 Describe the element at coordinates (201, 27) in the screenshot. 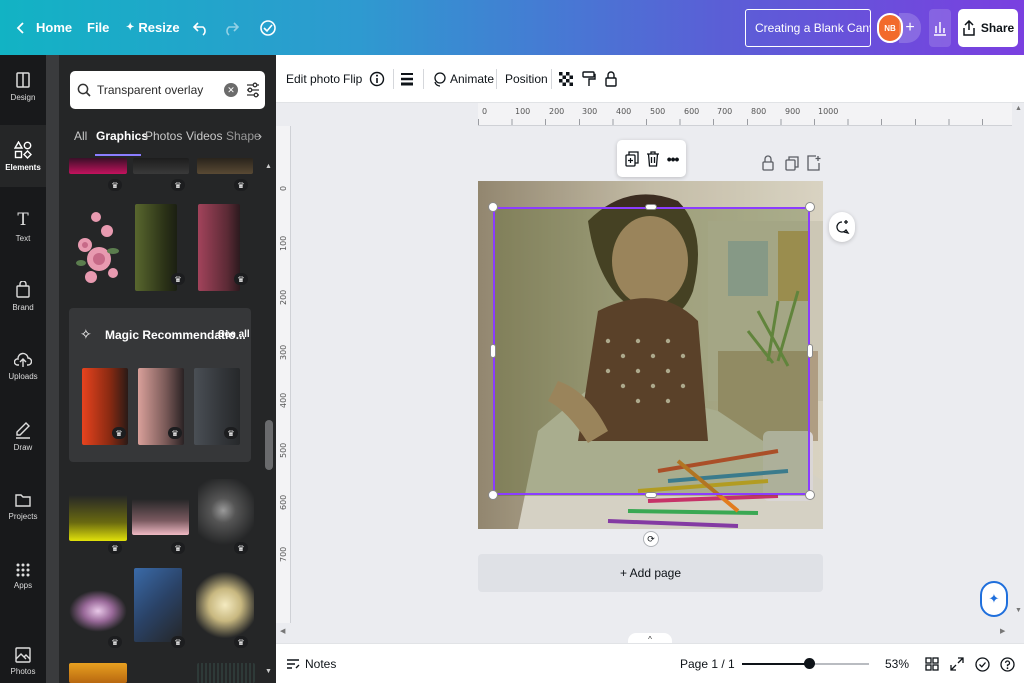

I see `undo-button` at that location.